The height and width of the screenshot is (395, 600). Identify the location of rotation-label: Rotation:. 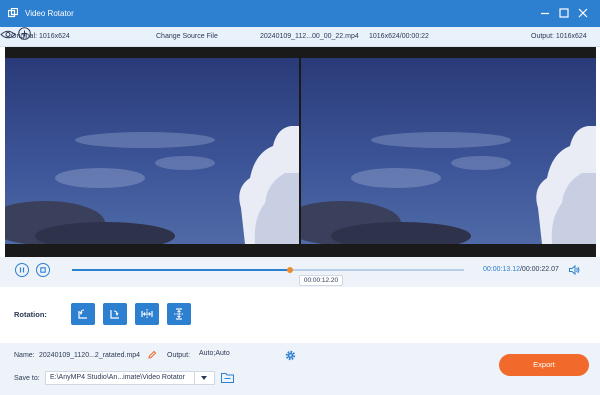
(30, 314).